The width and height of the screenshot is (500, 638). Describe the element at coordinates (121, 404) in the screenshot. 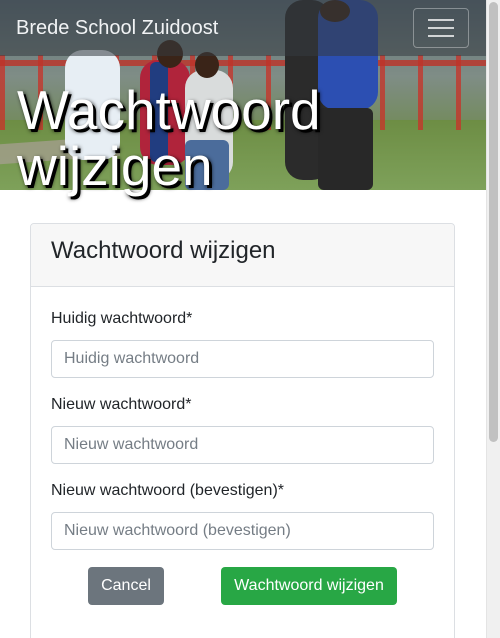

I see `new-password-label: Nieuw wachtwoord*` at that location.